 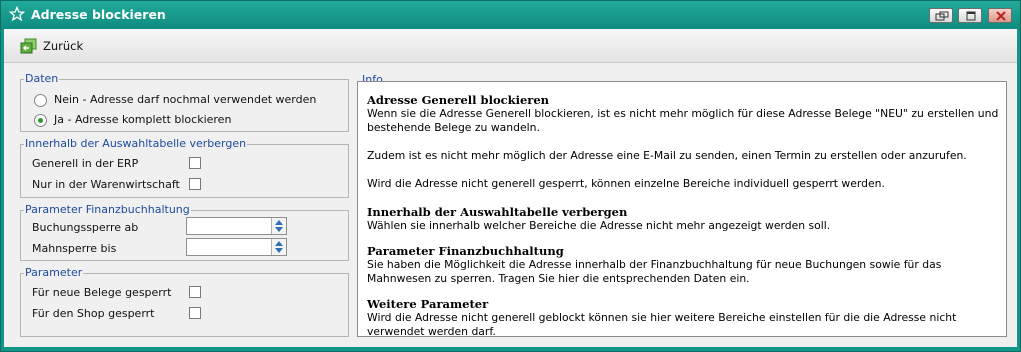 What do you see at coordinates (136, 144) in the screenshot?
I see `auswahl-legend: Innerhalb der Auswahltabelle verbergen` at bounding box center [136, 144].